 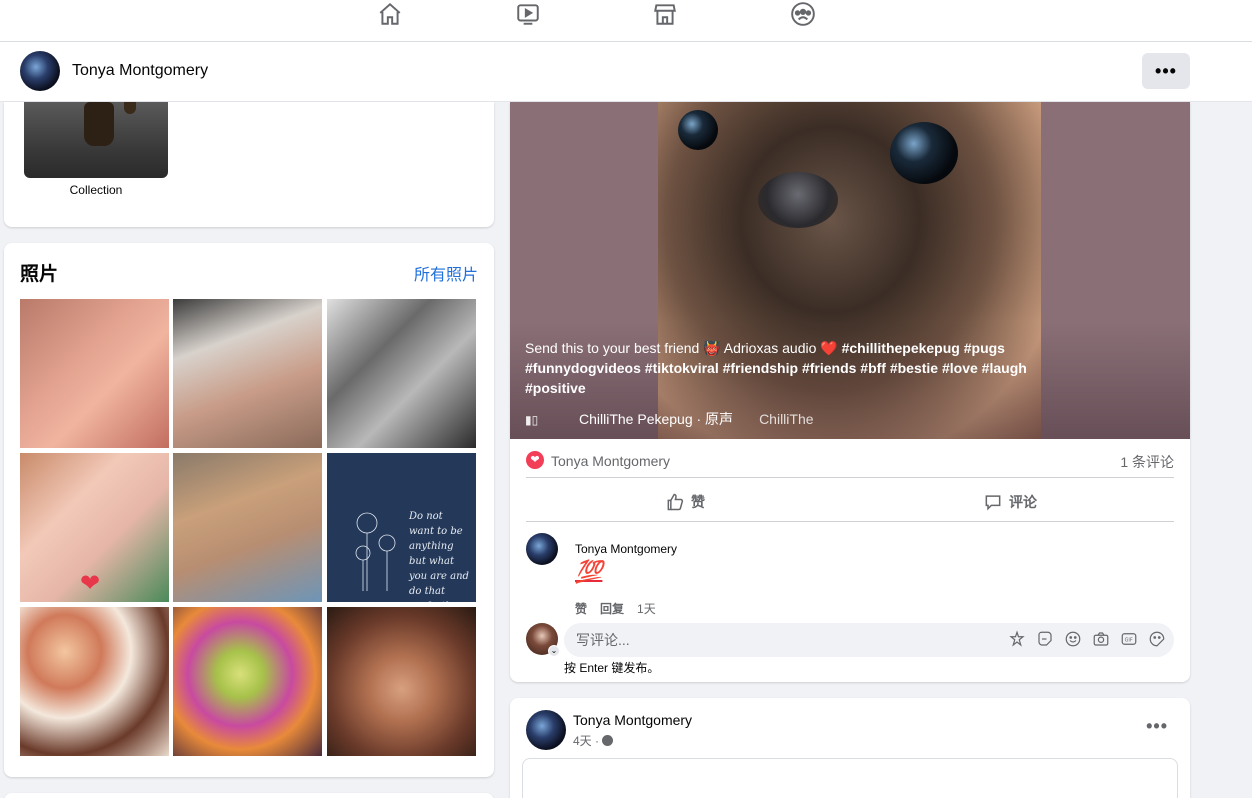 I want to click on profile-avatar, so click(x=40, y=71).